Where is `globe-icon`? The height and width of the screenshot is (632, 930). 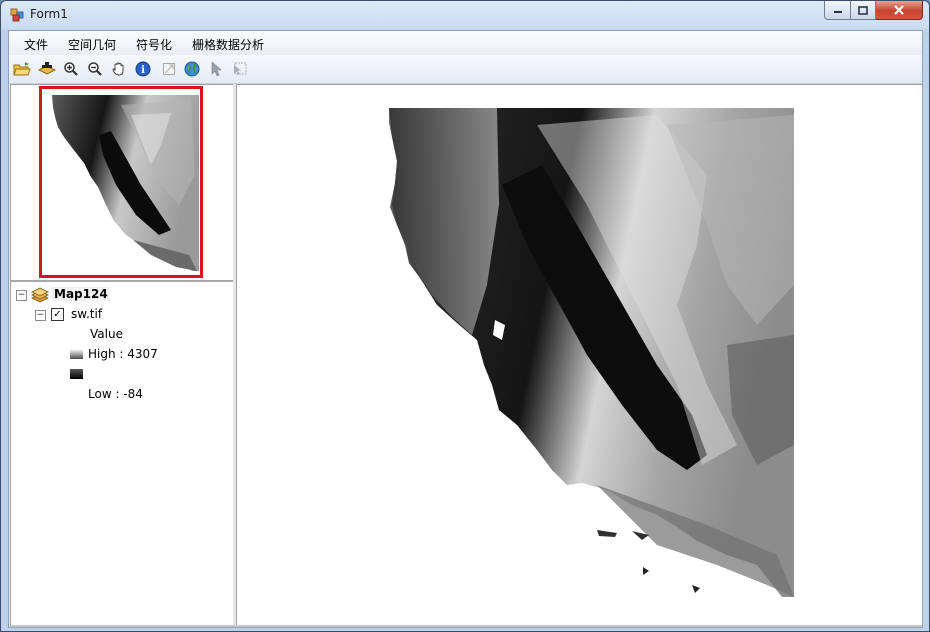 globe-icon is located at coordinates (192, 69).